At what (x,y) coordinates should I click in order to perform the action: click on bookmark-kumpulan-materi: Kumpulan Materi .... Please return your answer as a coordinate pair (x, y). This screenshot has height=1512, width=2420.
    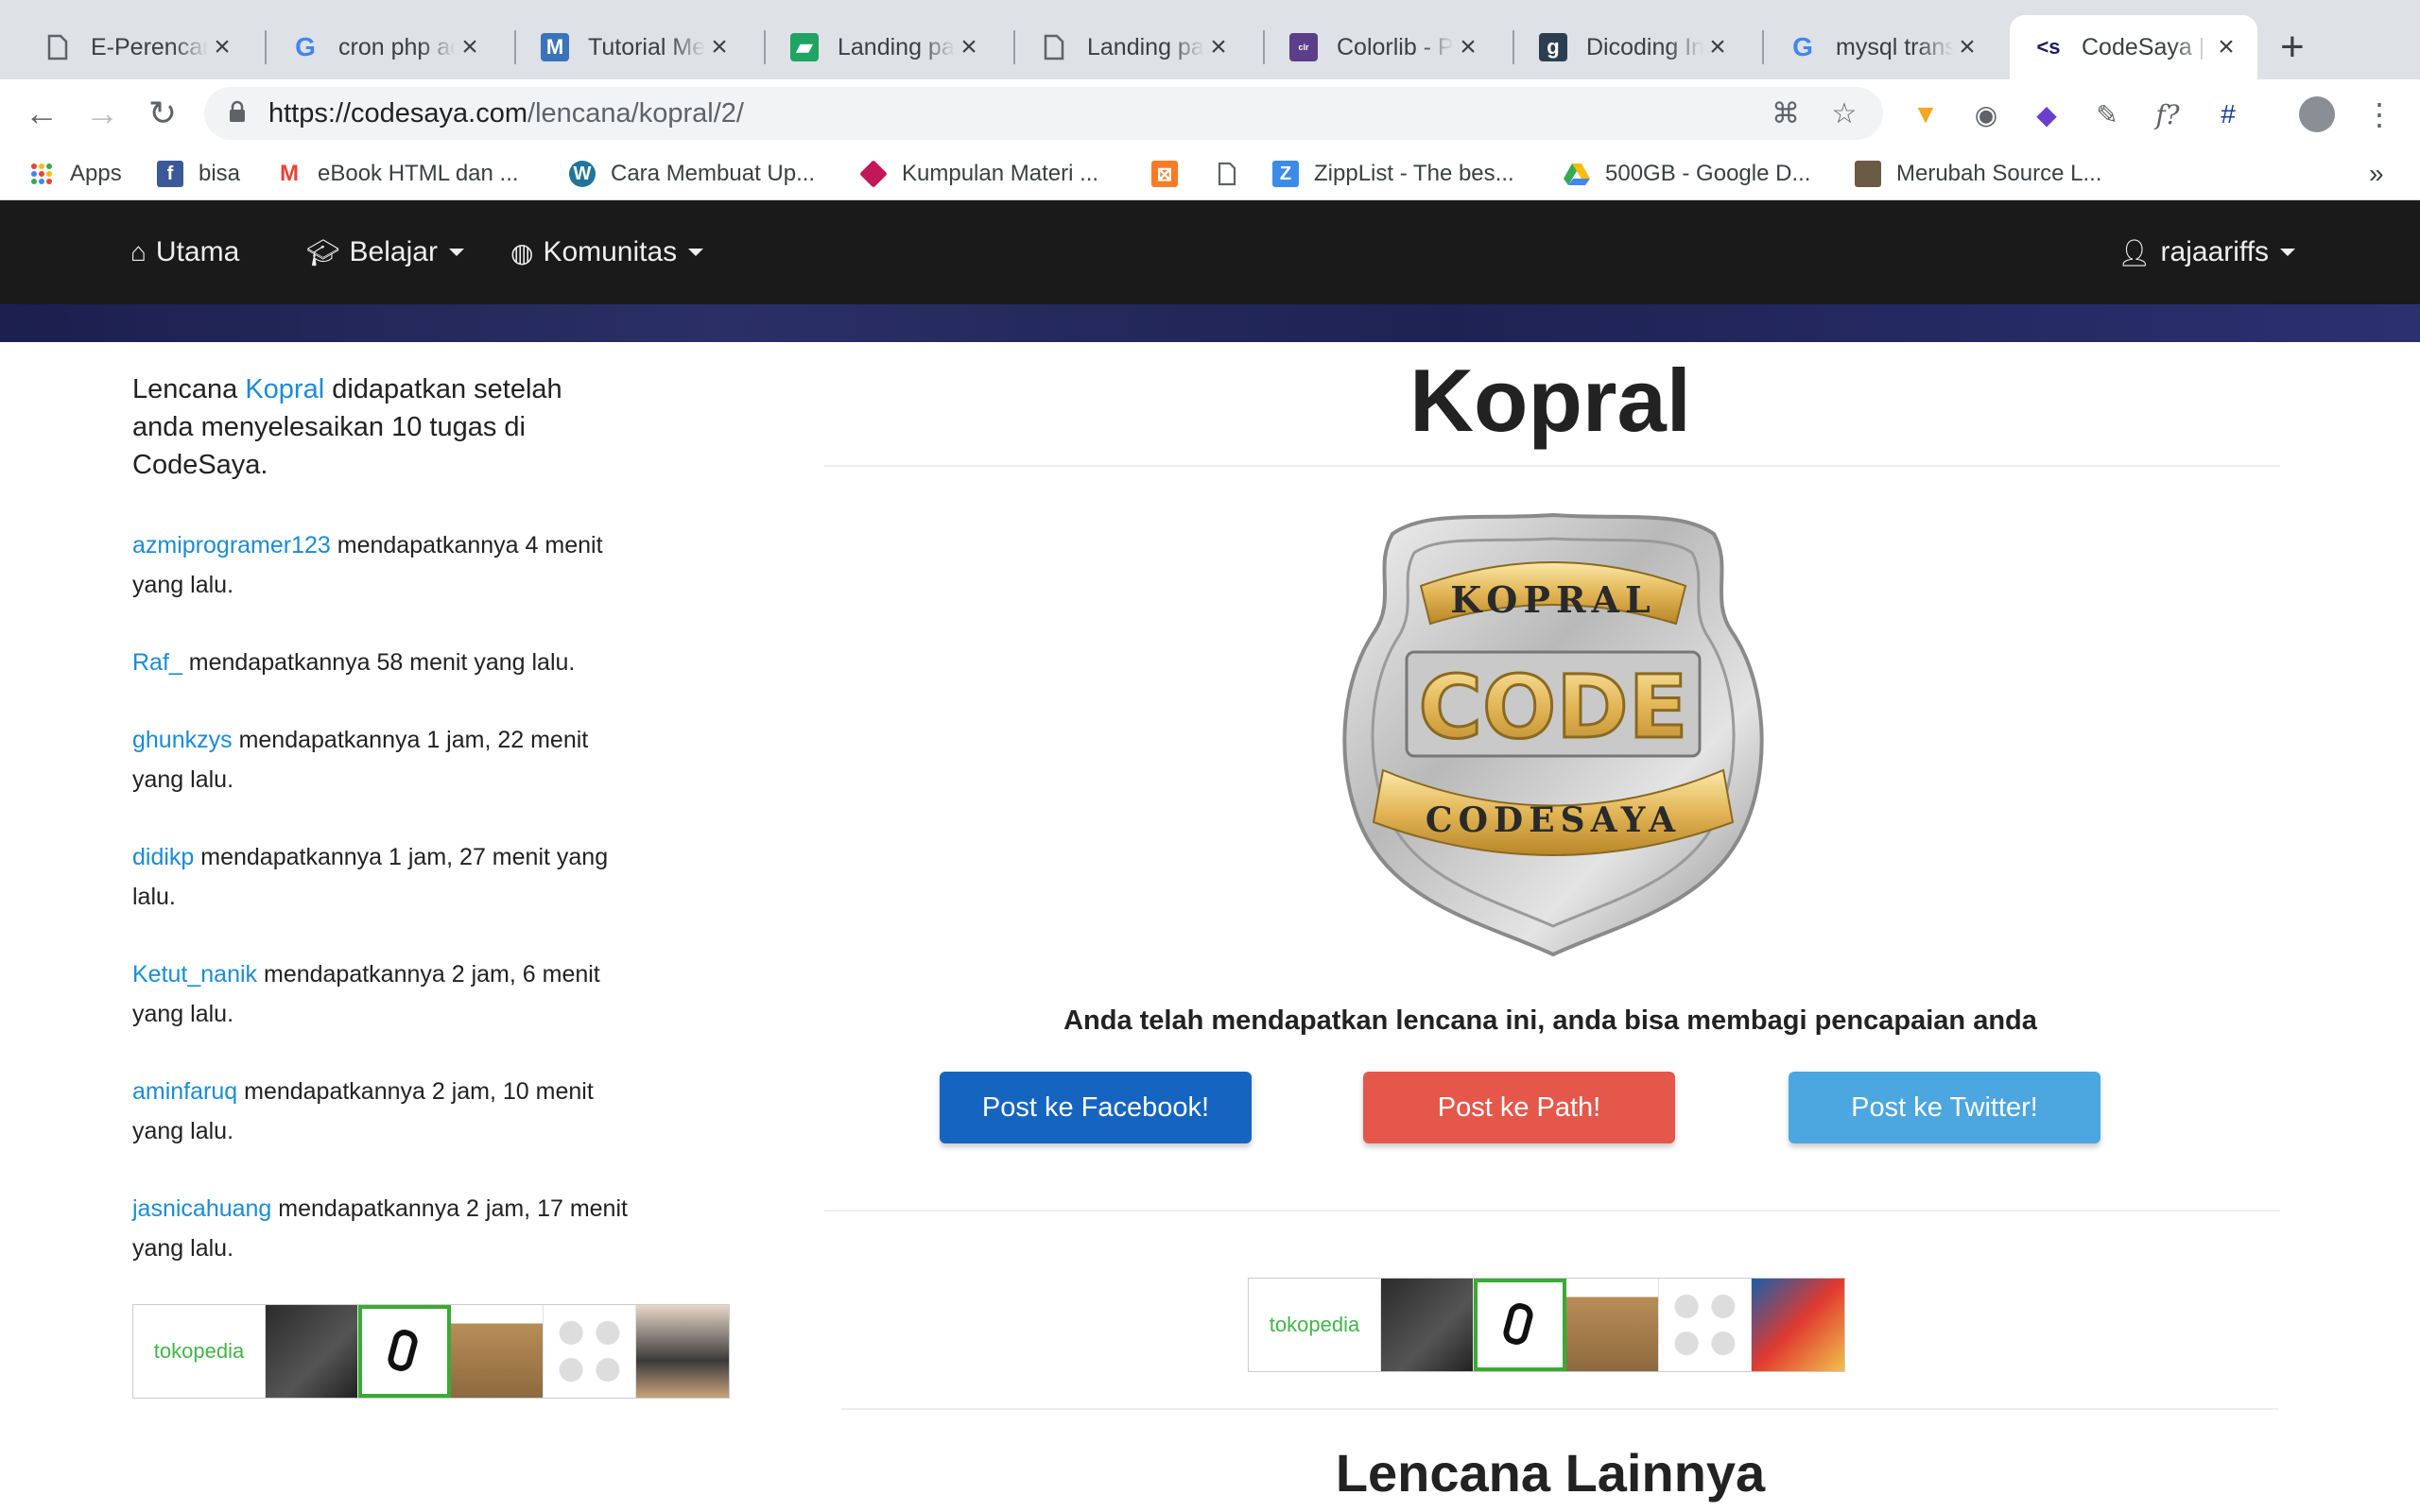
    Looking at the image, I should click on (979, 174).